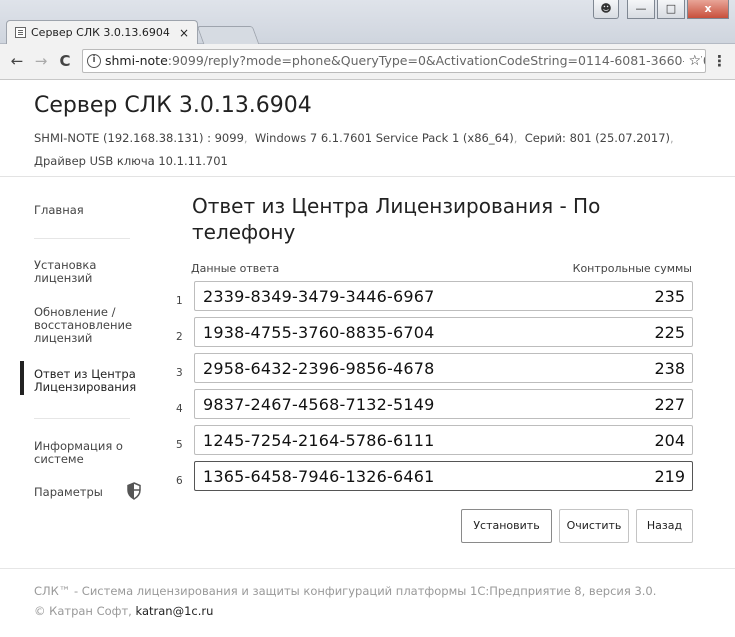 The image size is (735, 637). Describe the element at coordinates (184, 33) in the screenshot. I see `tab-close-icon: ×` at that location.